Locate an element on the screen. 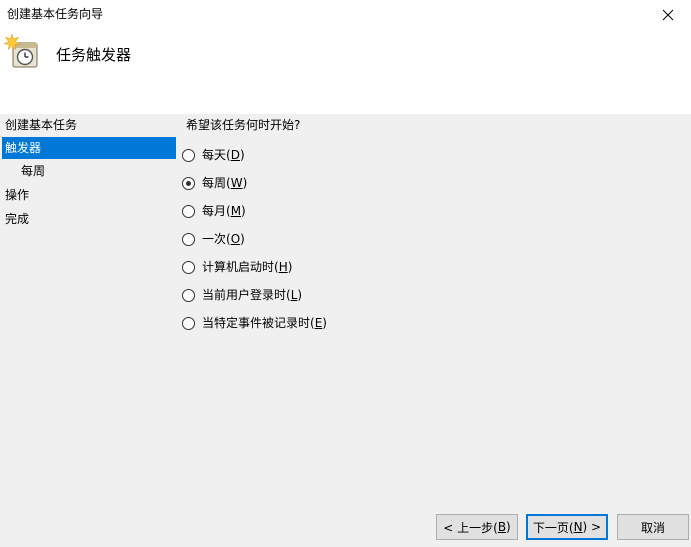 The image size is (691, 547). radio-label: 计算机启动时(H) is located at coordinates (247, 267).